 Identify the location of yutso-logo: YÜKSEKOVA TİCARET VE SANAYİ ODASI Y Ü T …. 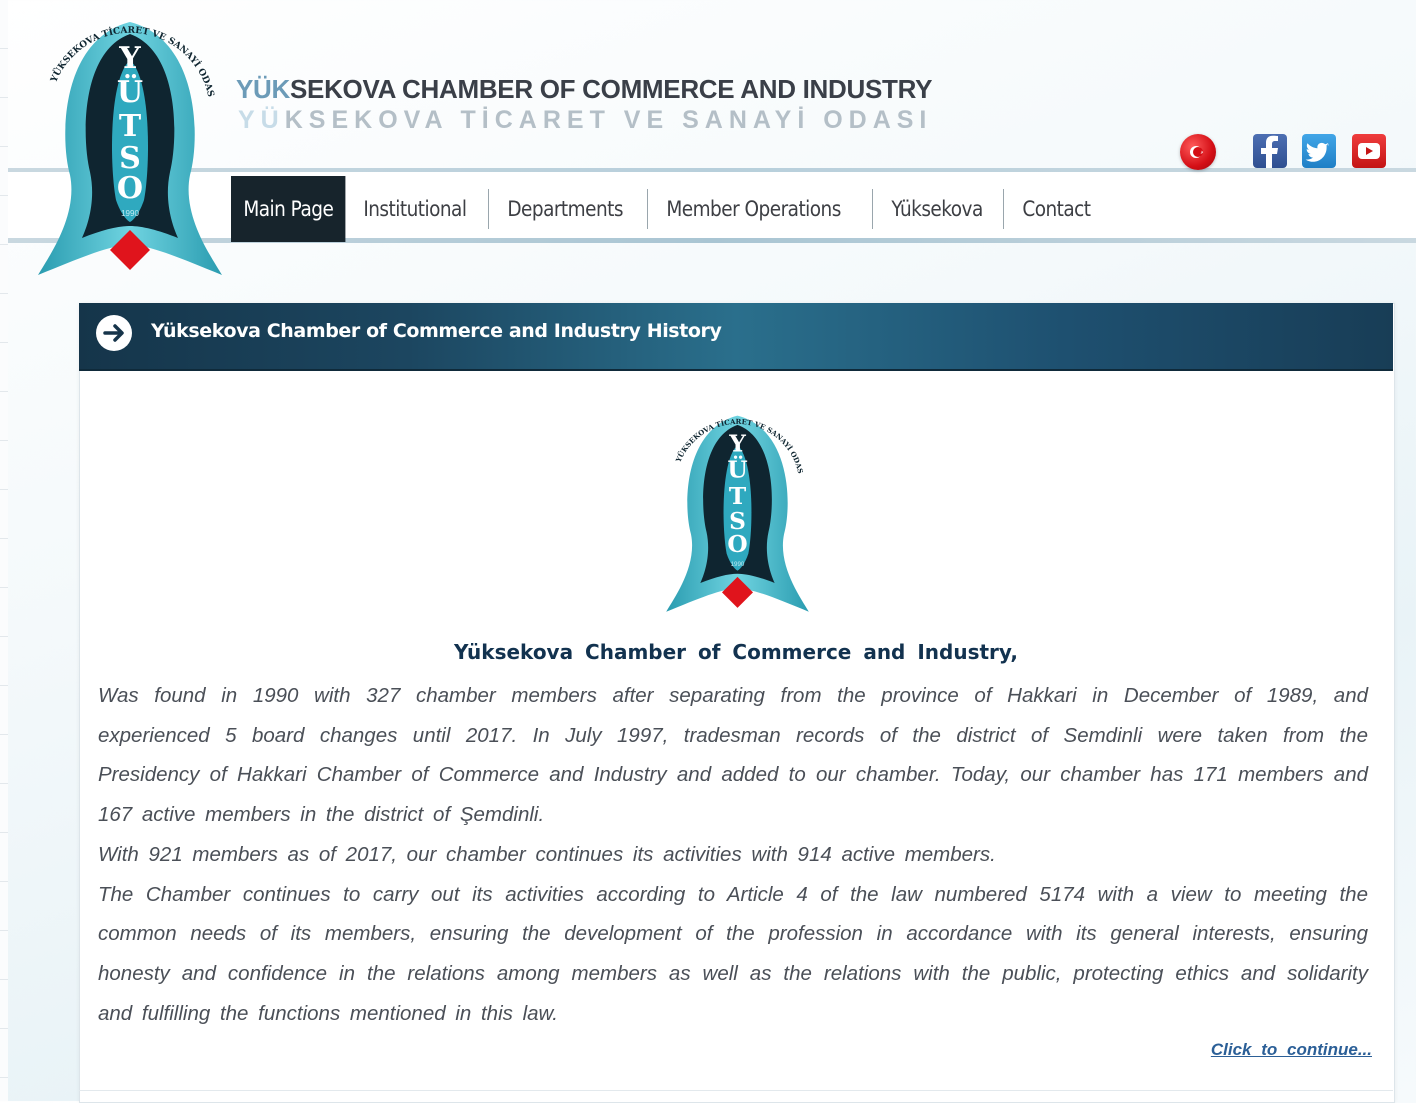
(130, 142).